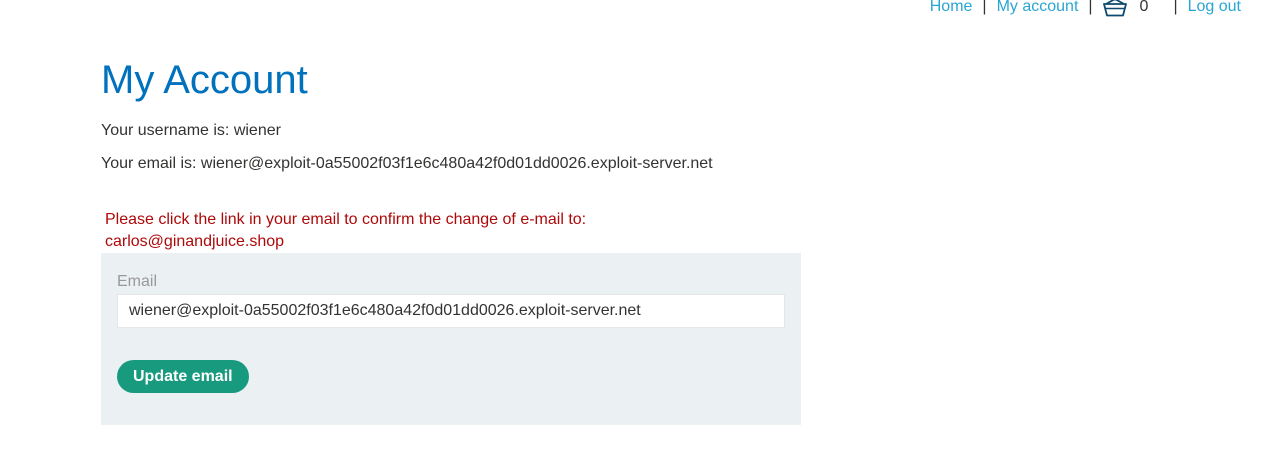  Describe the element at coordinates (951, 8) in the screenshot. I see `nav-home-link: Home` at that location.